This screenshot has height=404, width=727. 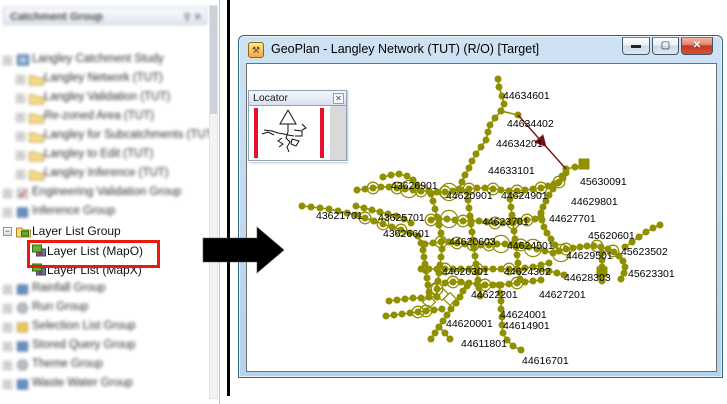 I want to click on locator-extent-bar-right, so click(x=322, y=133).